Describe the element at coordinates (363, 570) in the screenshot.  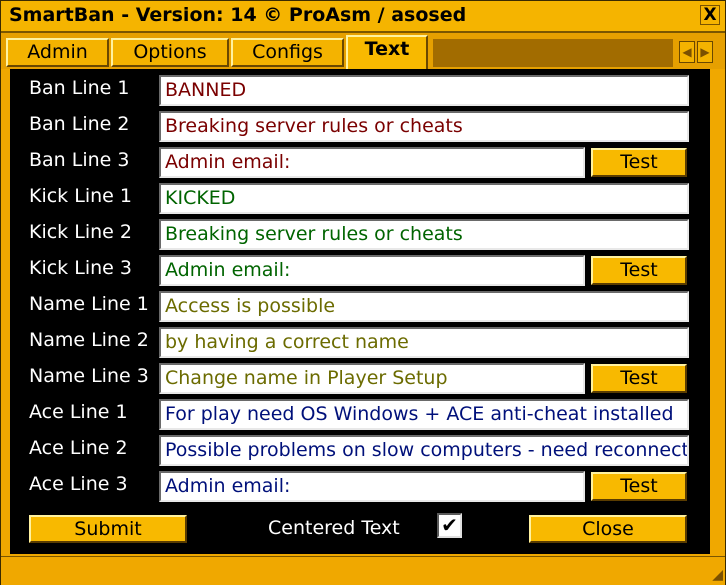
I see `status-bar: ◢` at that location.